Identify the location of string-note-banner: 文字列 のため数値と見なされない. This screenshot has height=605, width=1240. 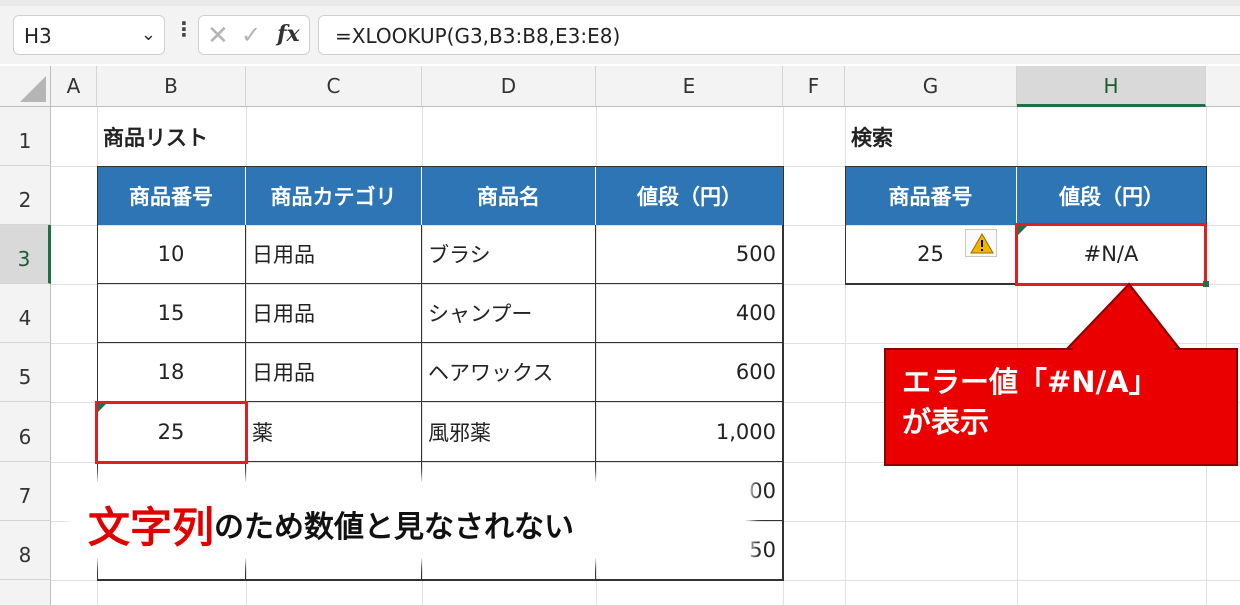
(410, 520).